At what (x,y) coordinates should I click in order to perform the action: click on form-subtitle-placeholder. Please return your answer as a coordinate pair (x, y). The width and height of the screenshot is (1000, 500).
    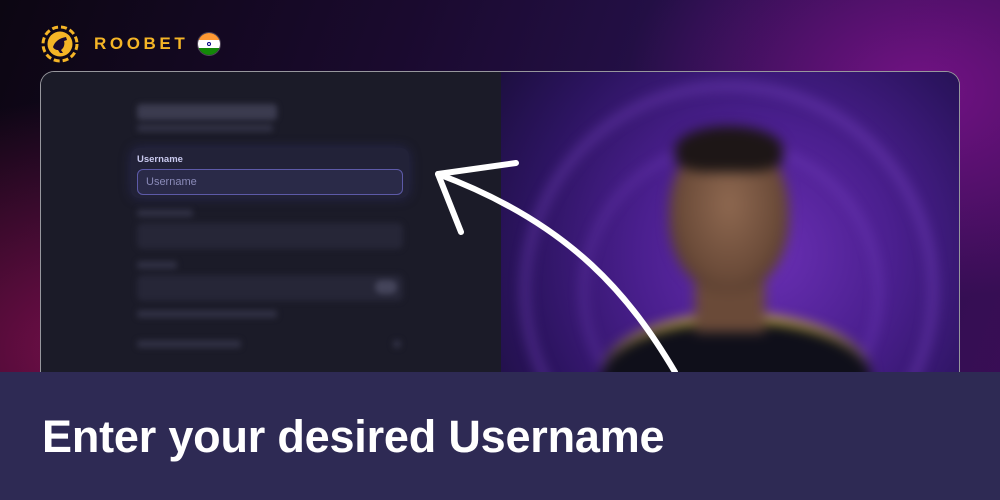
    Looking at the image, I should click on (205, 128).